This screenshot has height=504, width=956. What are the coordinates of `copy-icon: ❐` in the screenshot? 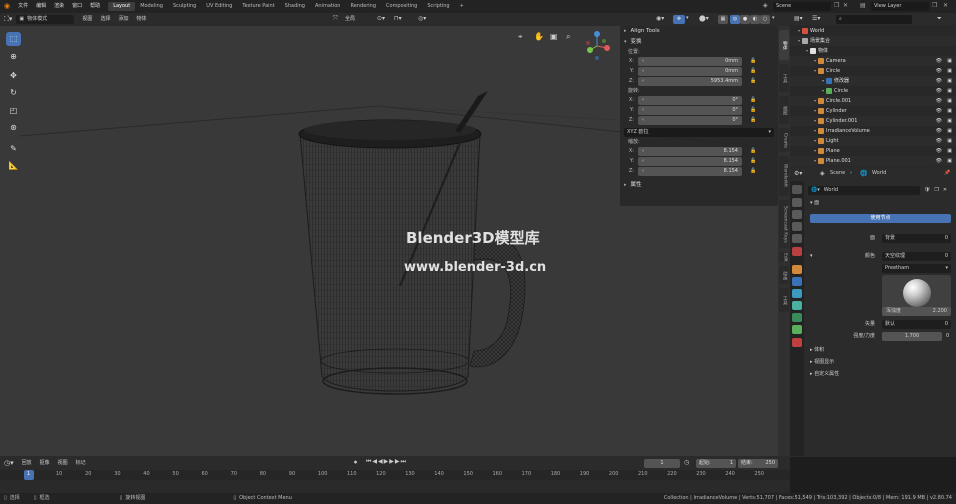 It's located at (934, 6).